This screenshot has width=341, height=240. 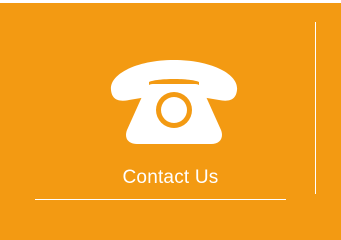 I want to click on top-strip, so click(x=170, y=1).